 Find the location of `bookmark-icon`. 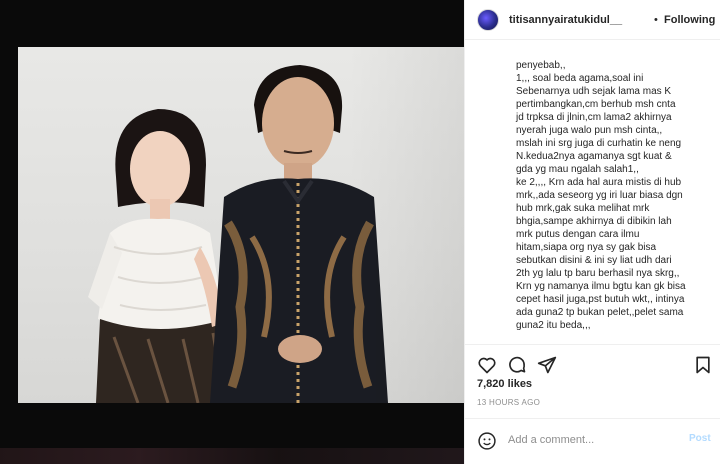

bookmark-icon is located at coordinates (703, 365).